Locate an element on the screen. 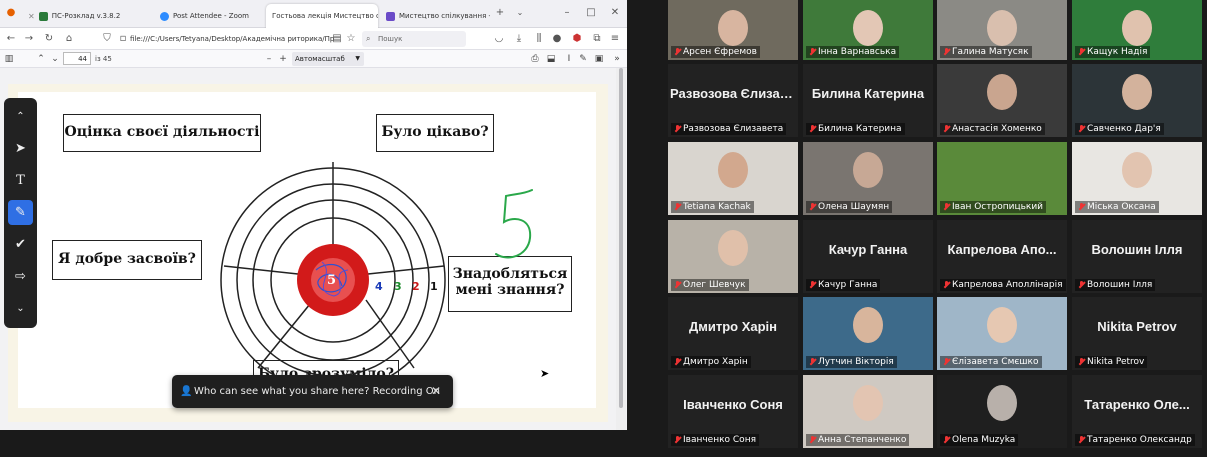 The height and width of the screenshot is (457, 1207). zoom-select: Автомасштаб ▼ is located at coordinates (328, 59).